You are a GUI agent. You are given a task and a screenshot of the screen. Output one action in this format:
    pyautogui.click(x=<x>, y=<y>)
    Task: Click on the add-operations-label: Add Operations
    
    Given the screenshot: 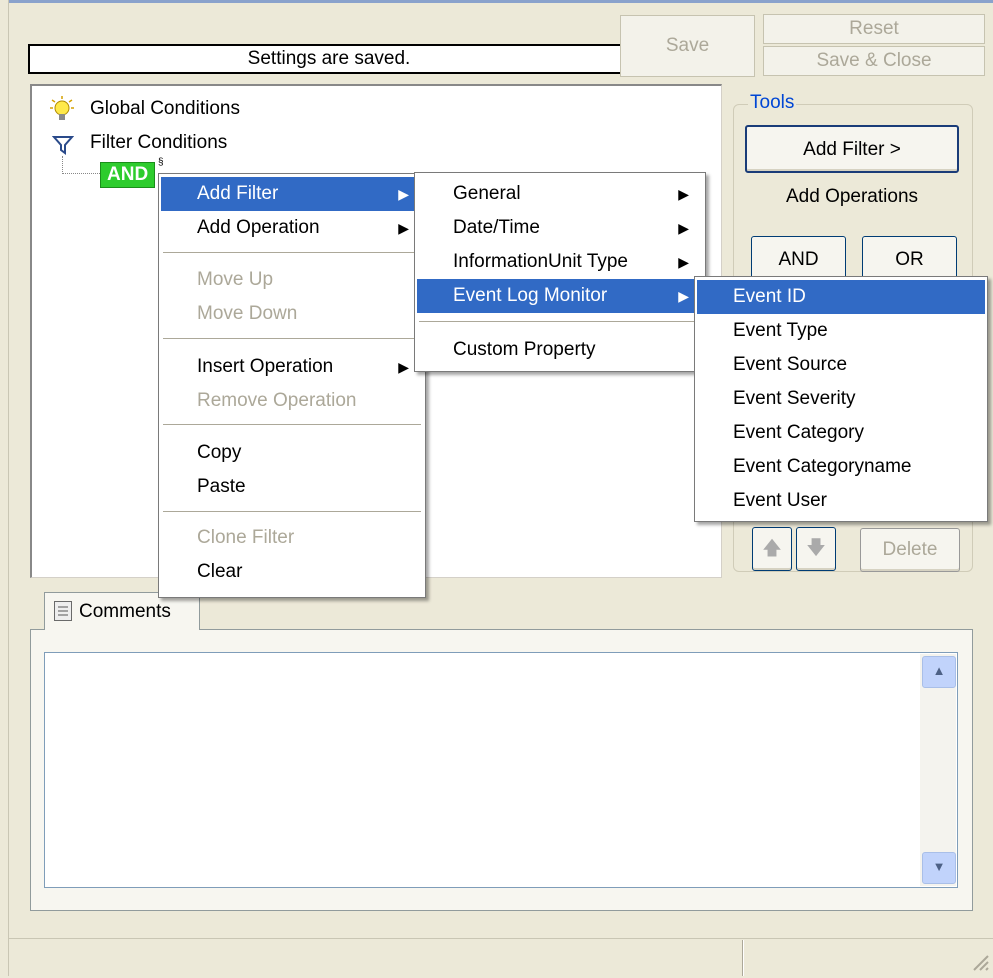 What is the action you would take?
    pyautogui.click(x=852, y=196)
    